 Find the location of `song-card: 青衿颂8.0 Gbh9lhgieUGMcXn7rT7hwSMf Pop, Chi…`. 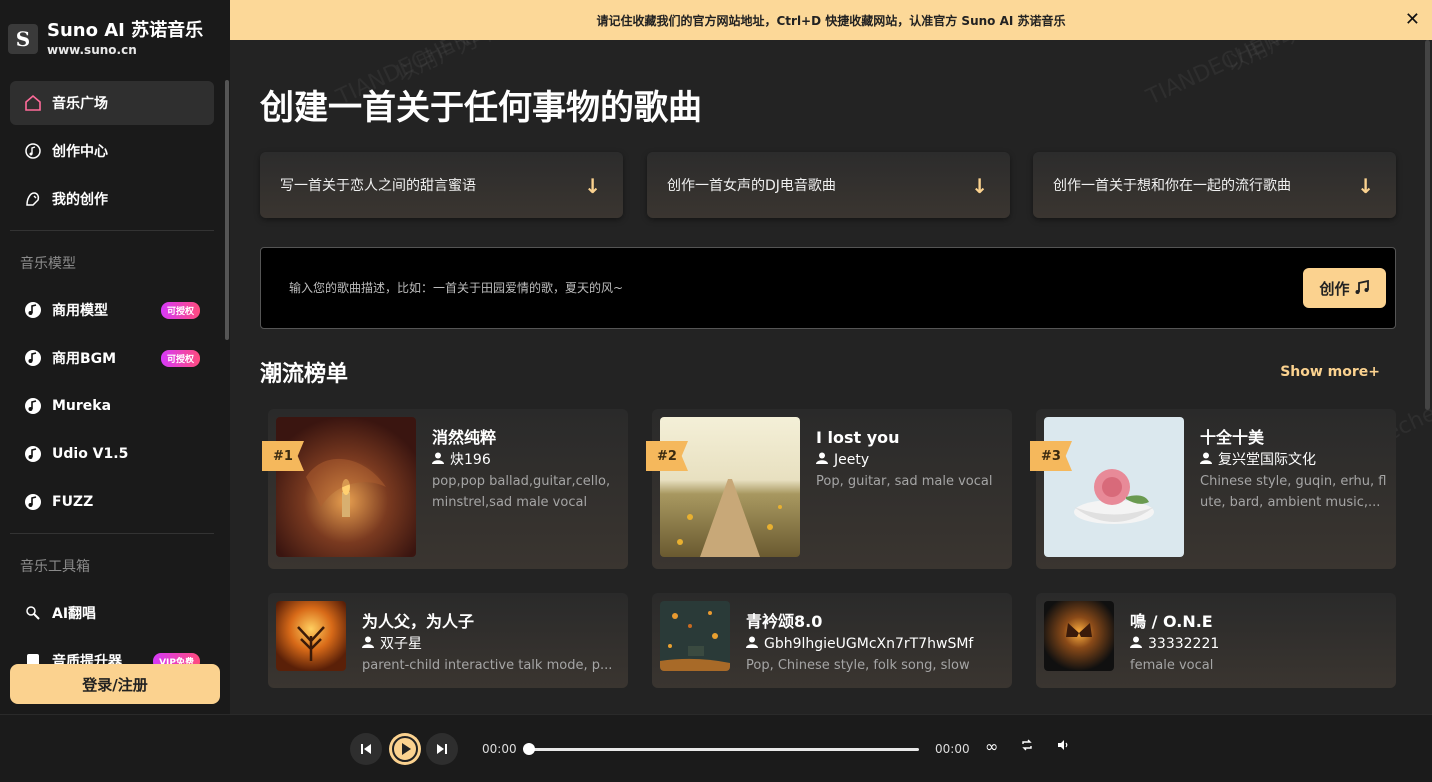

song-card: 青衿颂8.0 Gbh9lhgieUGMcXn7rT7hwSMf Pop, Chi… is located at coordinates (832, 640).